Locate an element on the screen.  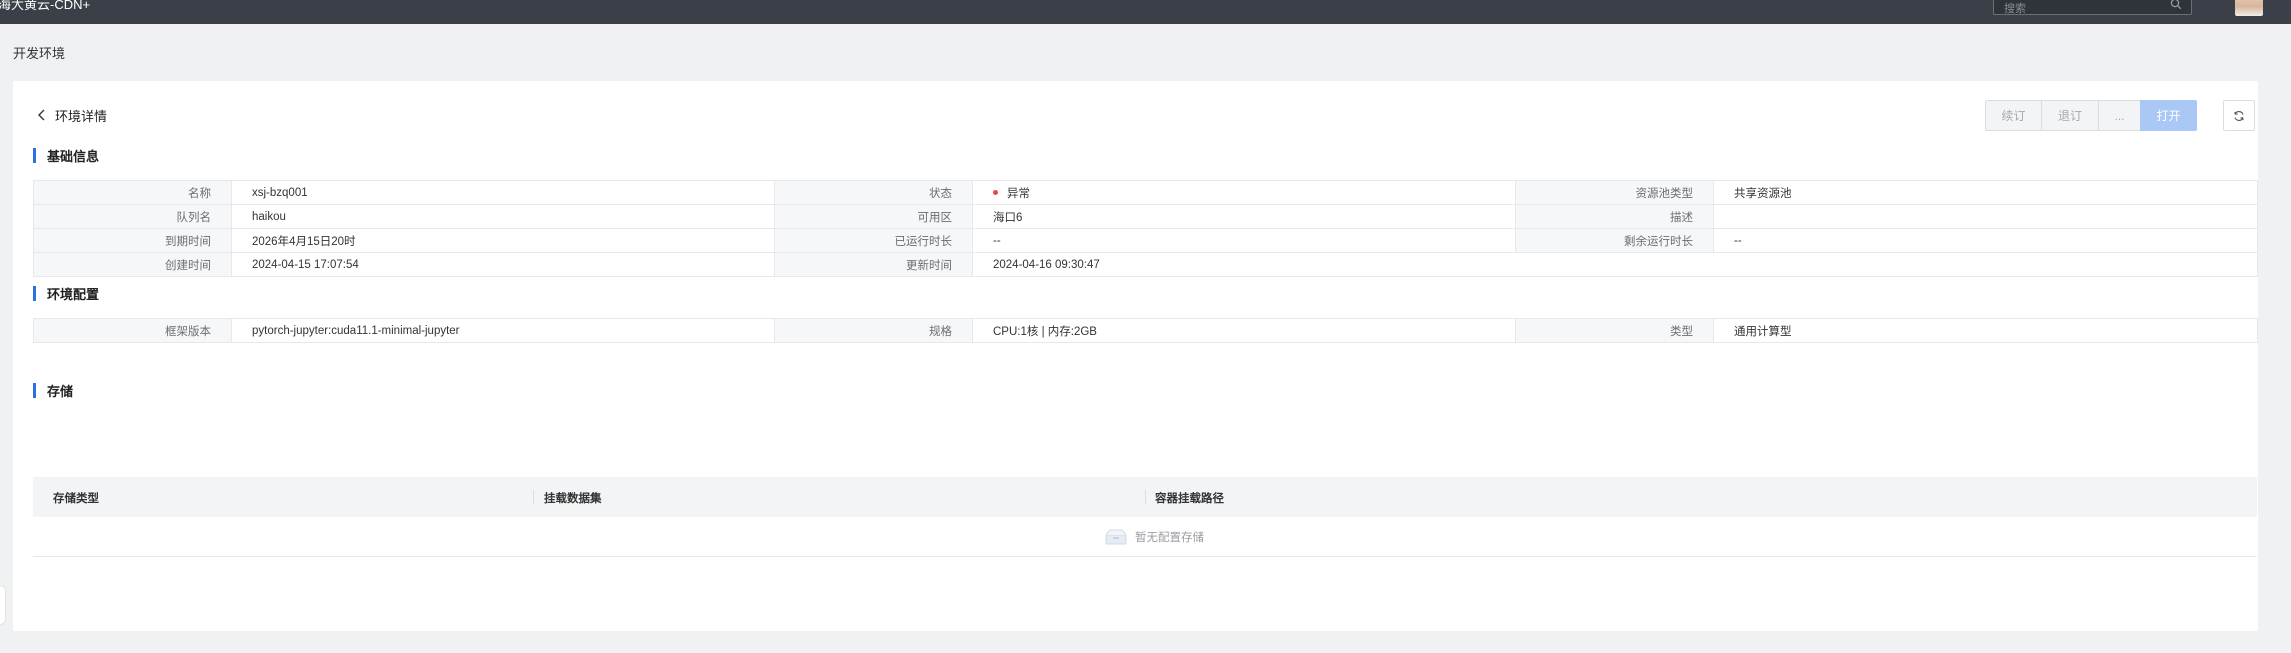
search-icon is located at coordinates (2176, 5).